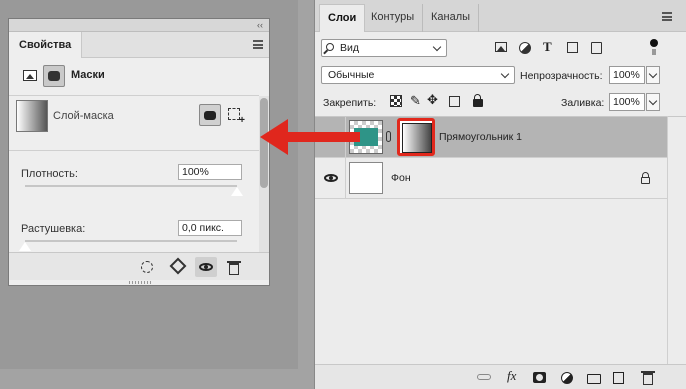 This screenshot has width=686, height=389. What do you see at coordinates (147, 267) in the screenshot?
I see `selection-icon` at bounding box center [147, 267].